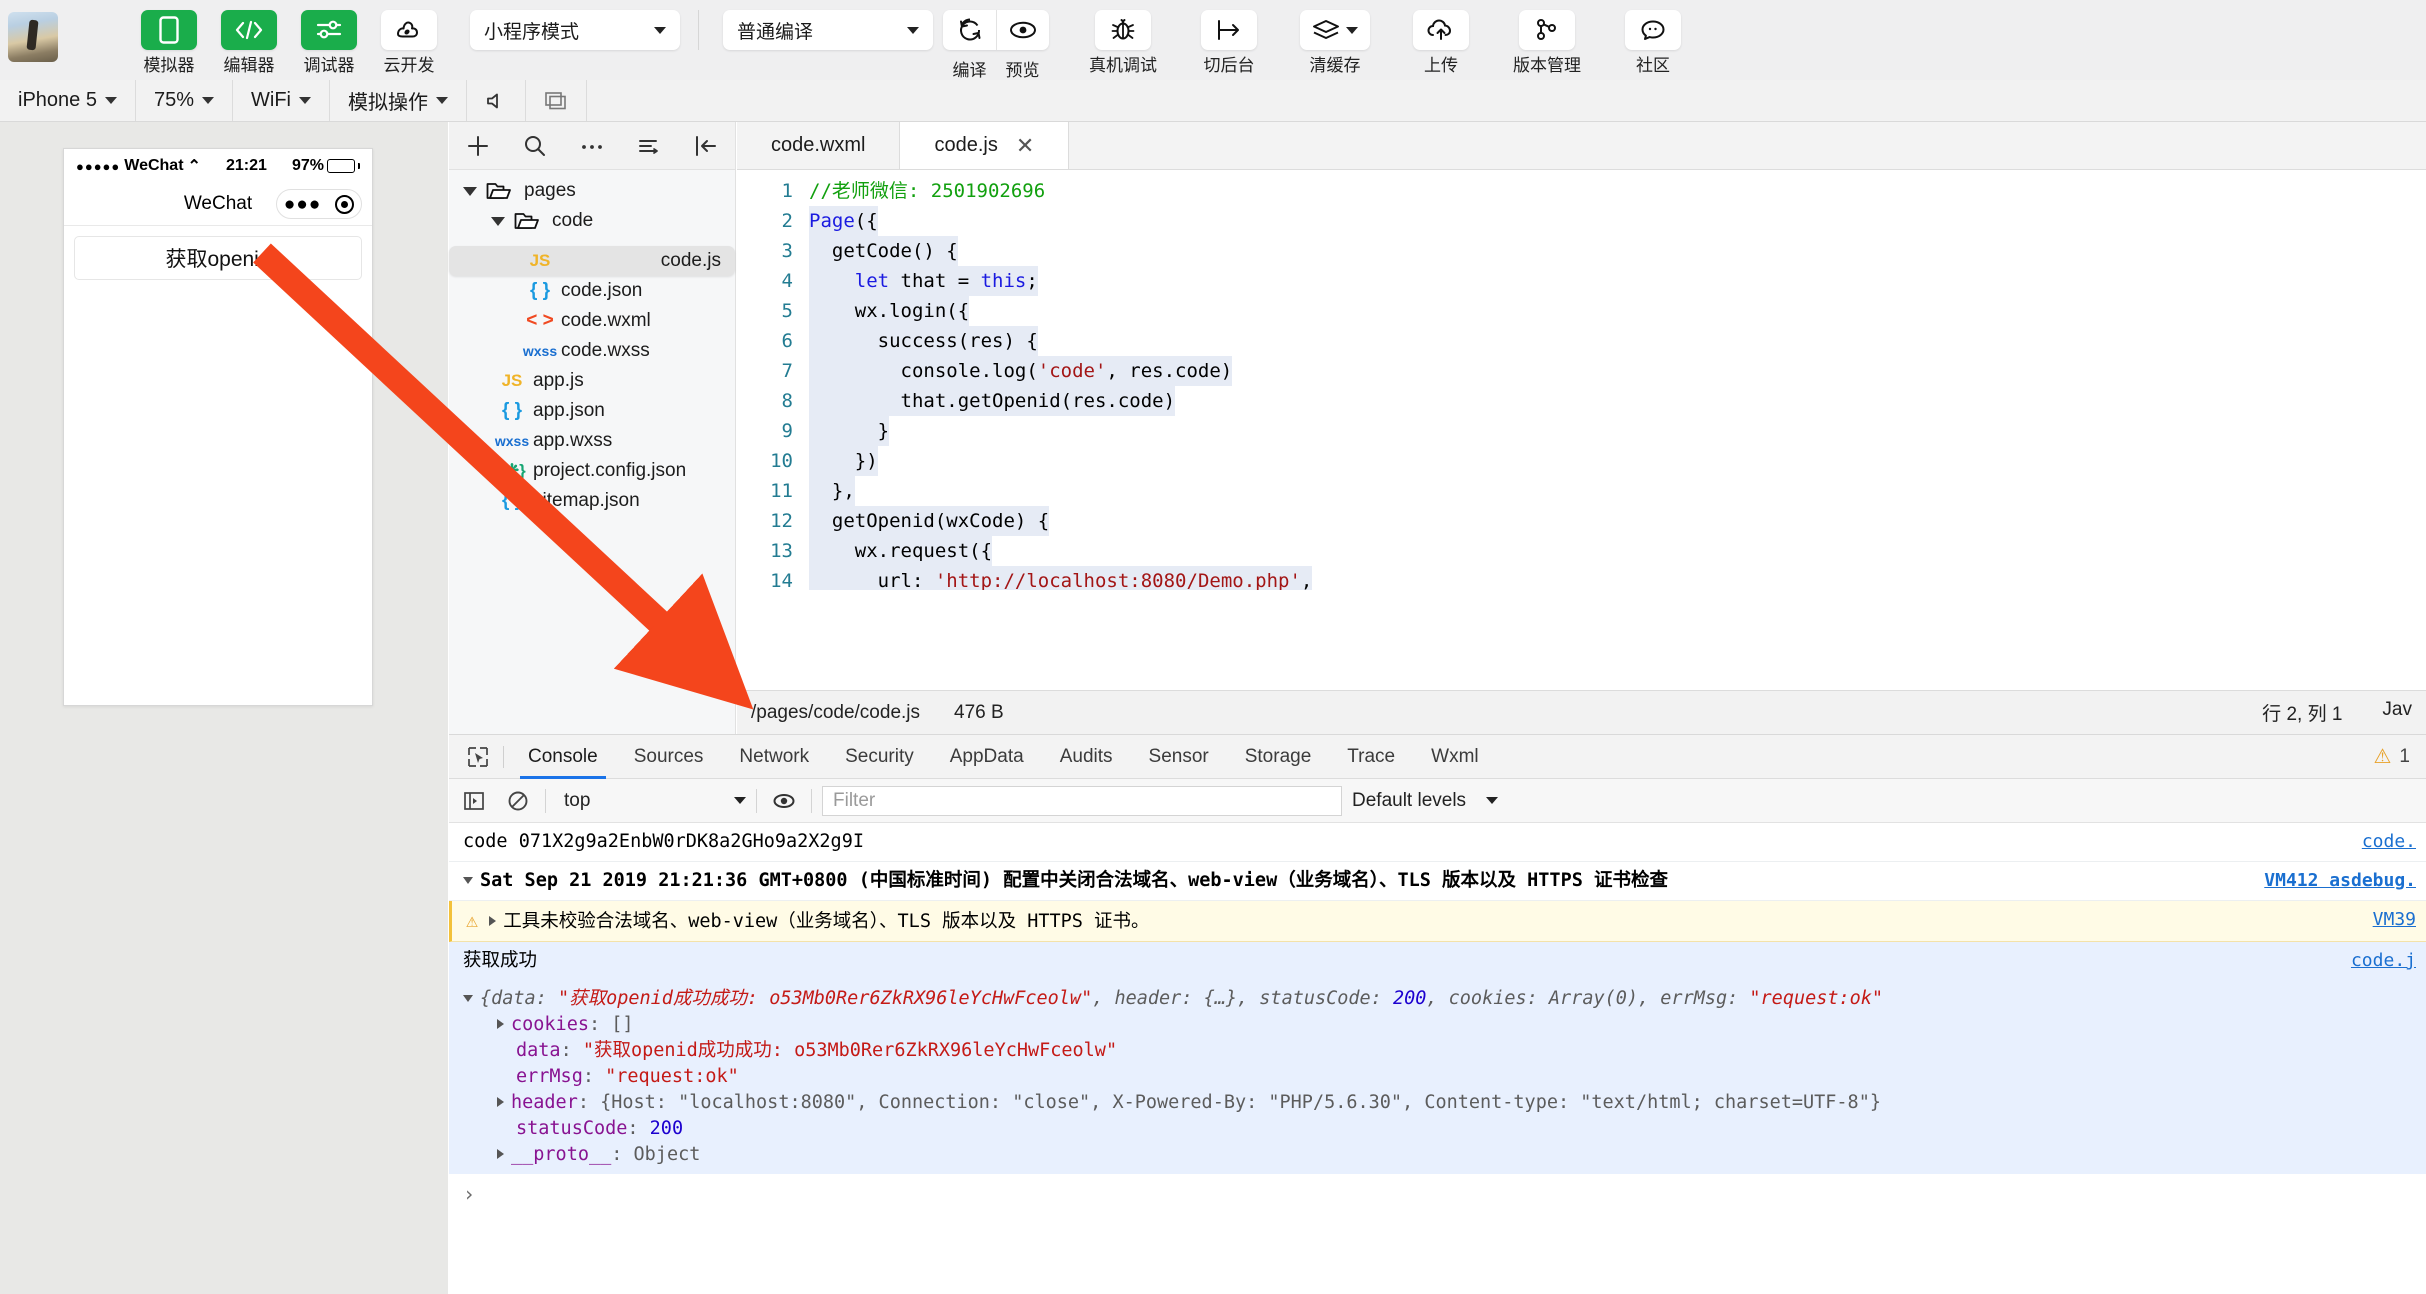 Image resolution: width=2426 pixels, height=1294 pixels. What do you see at coordinates (2399, 756) in the screenshot?
I see `devtools-warning-badge: ⚠ 1` at bounding box center [2399, 756].